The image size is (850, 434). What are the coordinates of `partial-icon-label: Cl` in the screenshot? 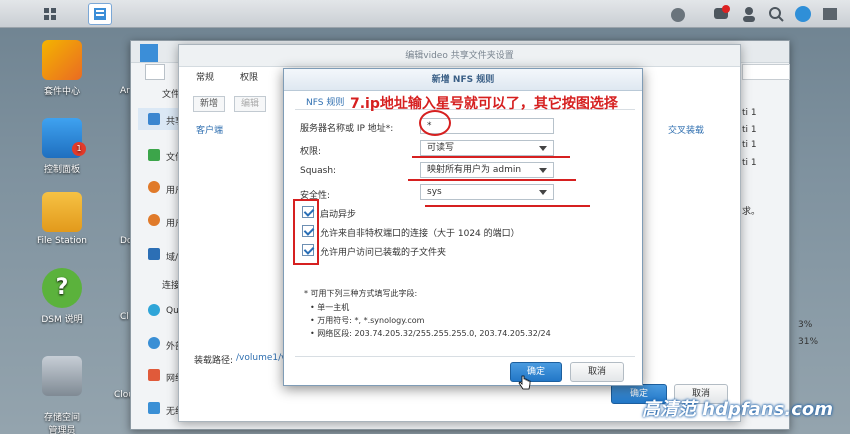 It's located at (124, 317).